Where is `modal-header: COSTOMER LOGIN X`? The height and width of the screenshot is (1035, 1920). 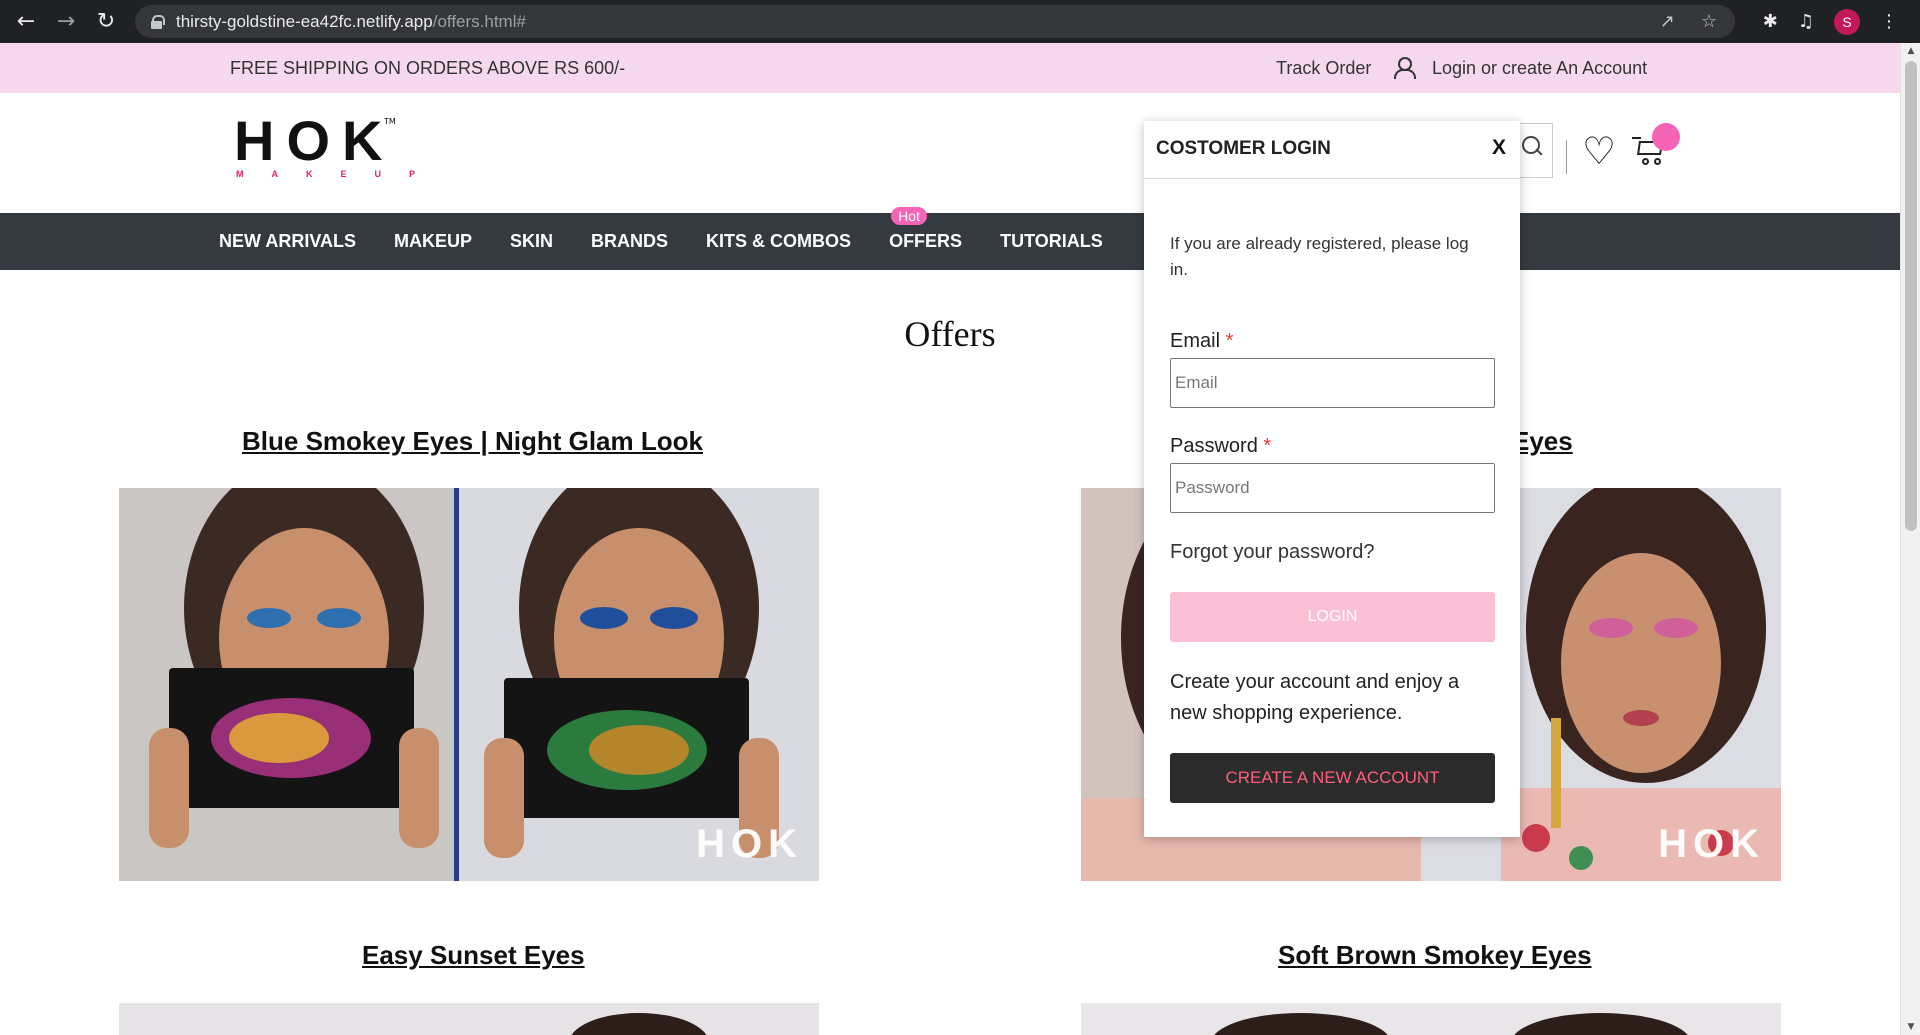 modal-header: COSTOMER LOGIN X is located at coordinates (1332, 150).